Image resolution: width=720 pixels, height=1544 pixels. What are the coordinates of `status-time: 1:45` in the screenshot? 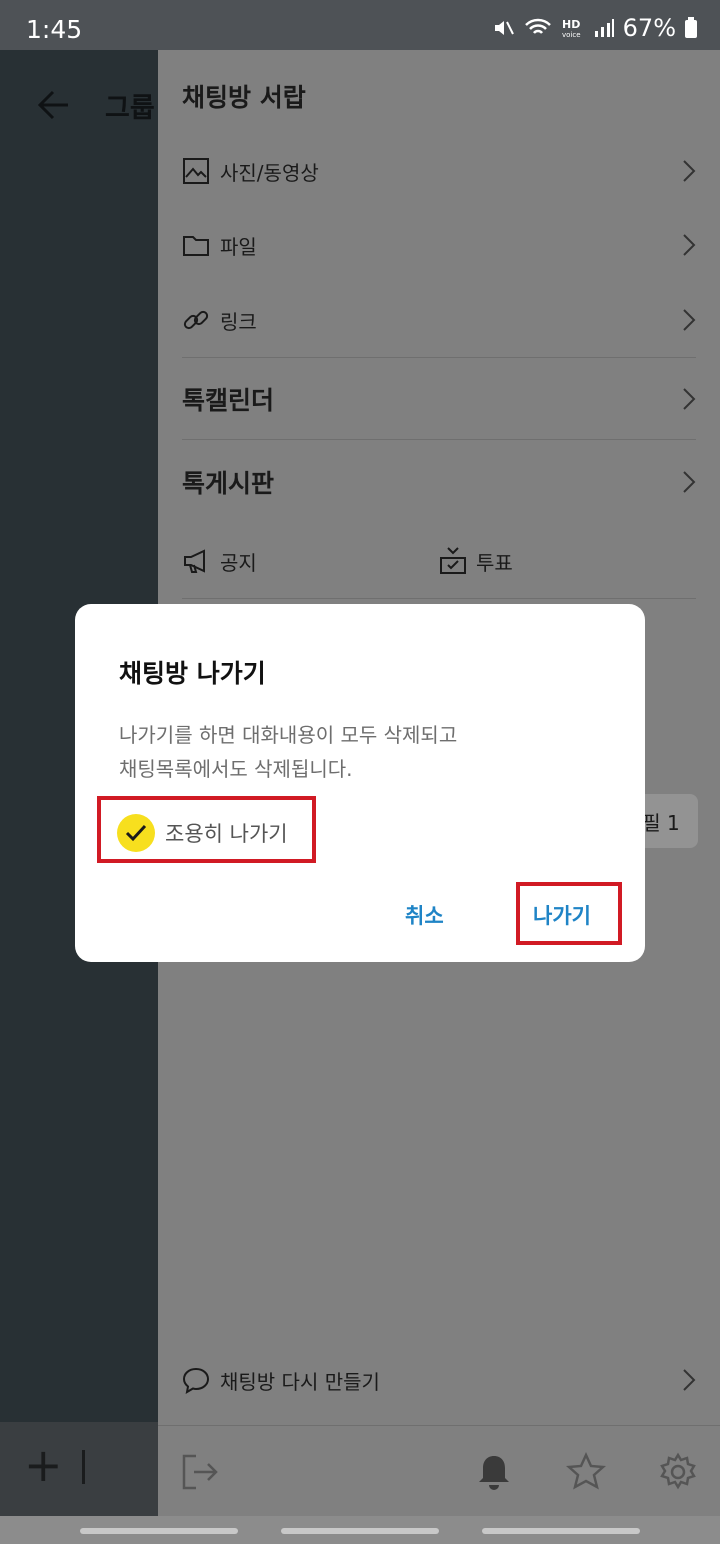 It's located at (54, 29).